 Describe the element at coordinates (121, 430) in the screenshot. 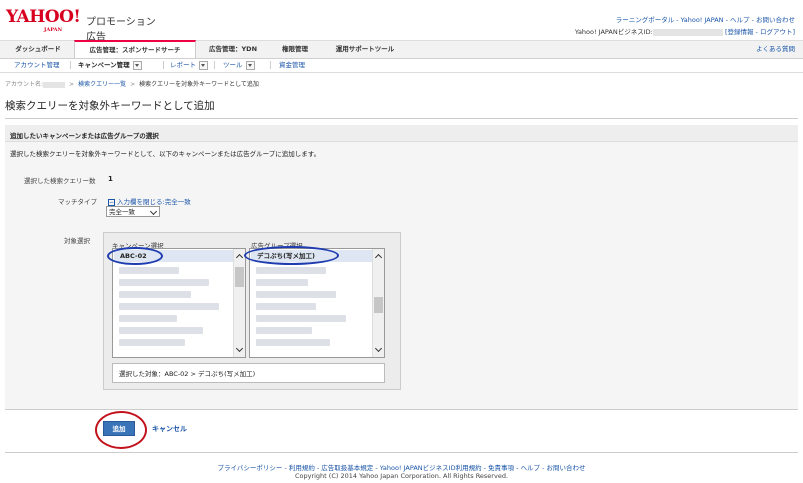

I see `annotation-circle-add` at that location.